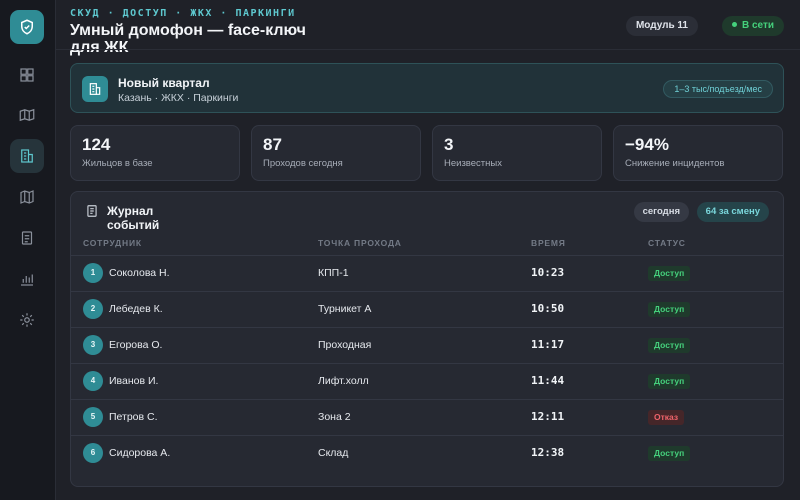  What do you see at coordinates (333, 273) in the screenshot?
I see `access-point: КПП-1` at bounding box center [333, 273].